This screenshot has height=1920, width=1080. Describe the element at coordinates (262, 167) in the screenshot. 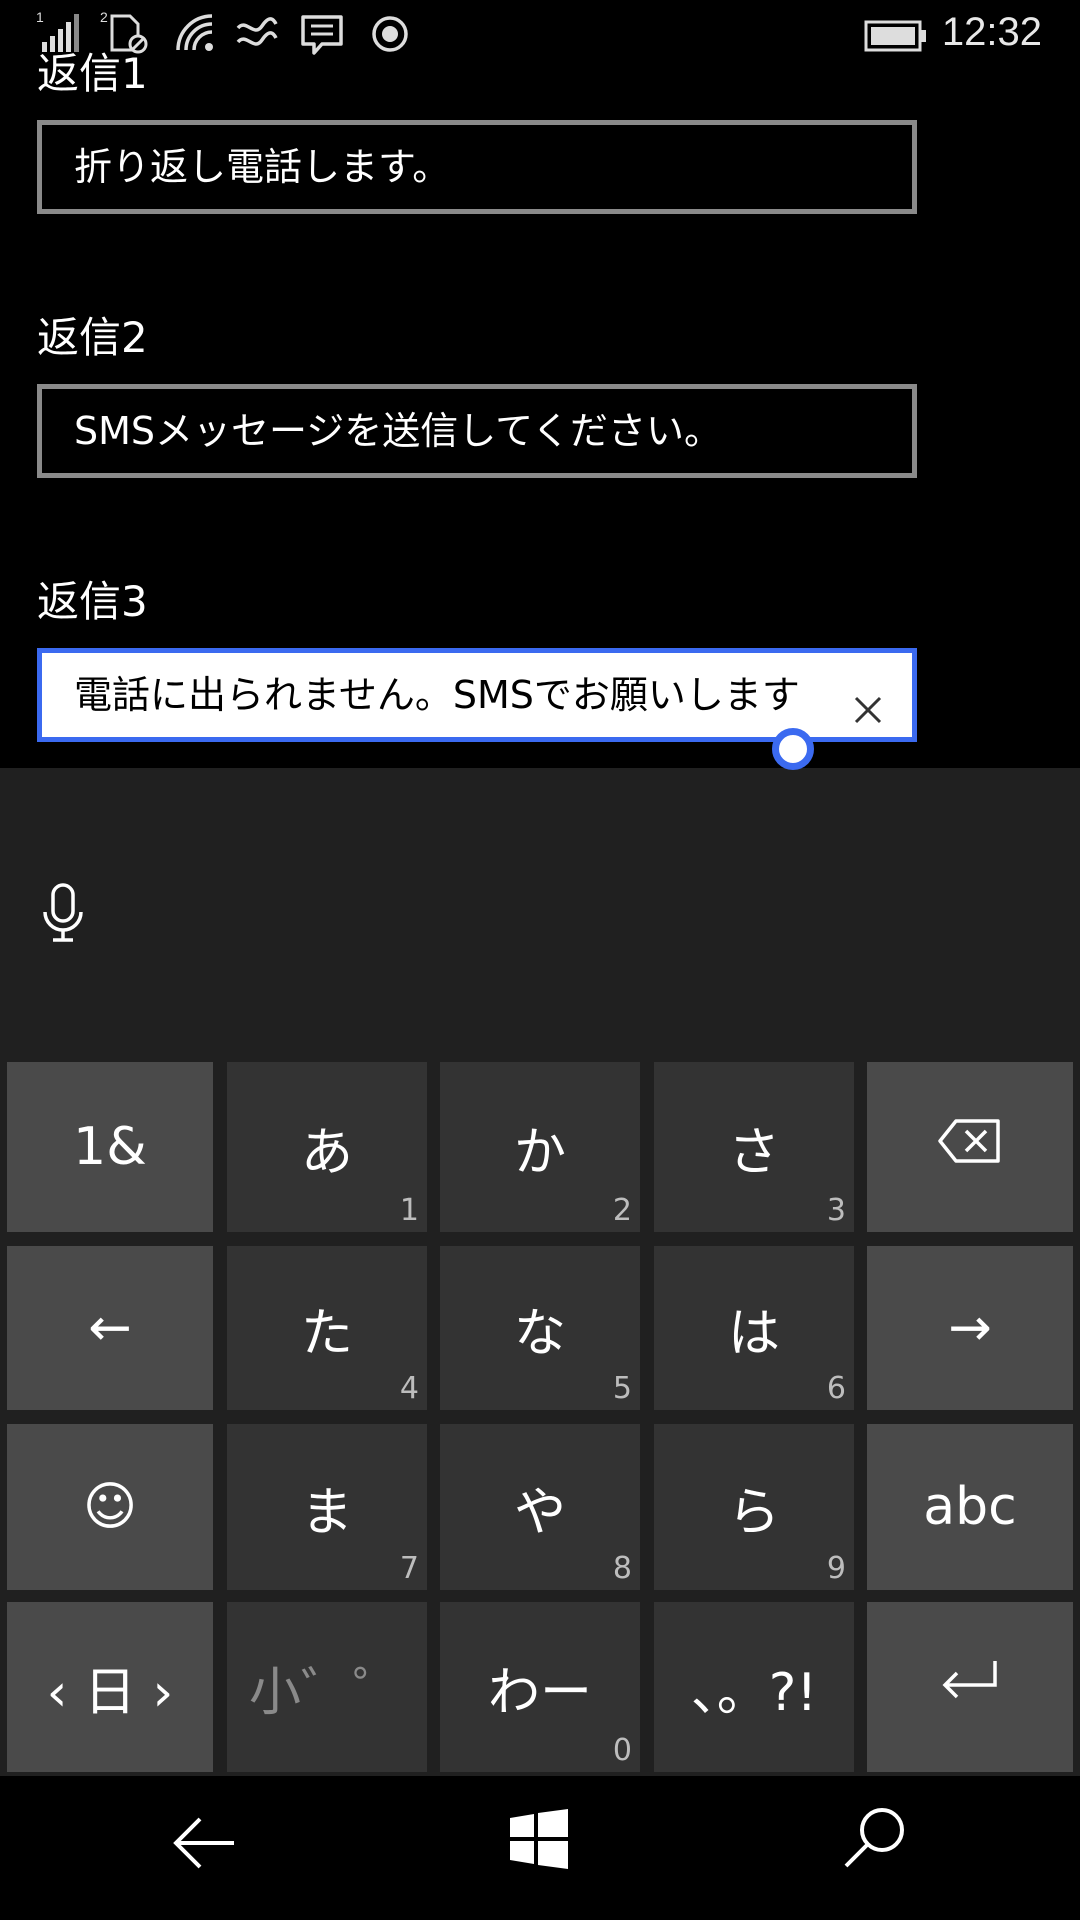

I see `reply-1-value: 折り返し電話します。` at that location.